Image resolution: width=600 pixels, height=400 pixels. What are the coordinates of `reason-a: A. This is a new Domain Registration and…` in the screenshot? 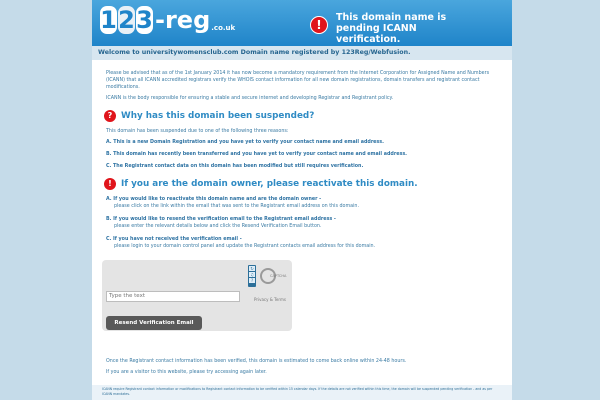 It's located at (245, 142).